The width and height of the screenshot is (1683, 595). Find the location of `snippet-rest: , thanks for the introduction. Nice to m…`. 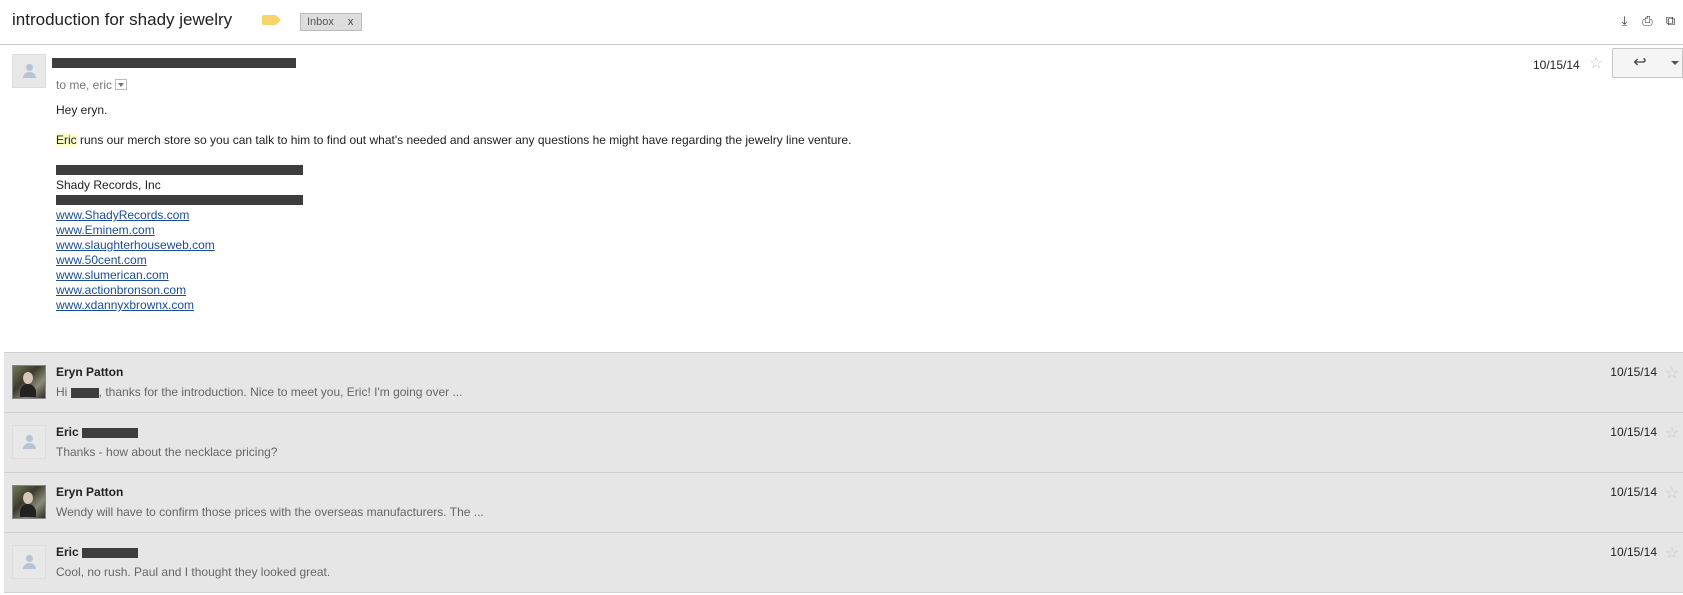

snippet-rest: , thanks for the introduction. Nice to m… is located at coordinates (280, 392).